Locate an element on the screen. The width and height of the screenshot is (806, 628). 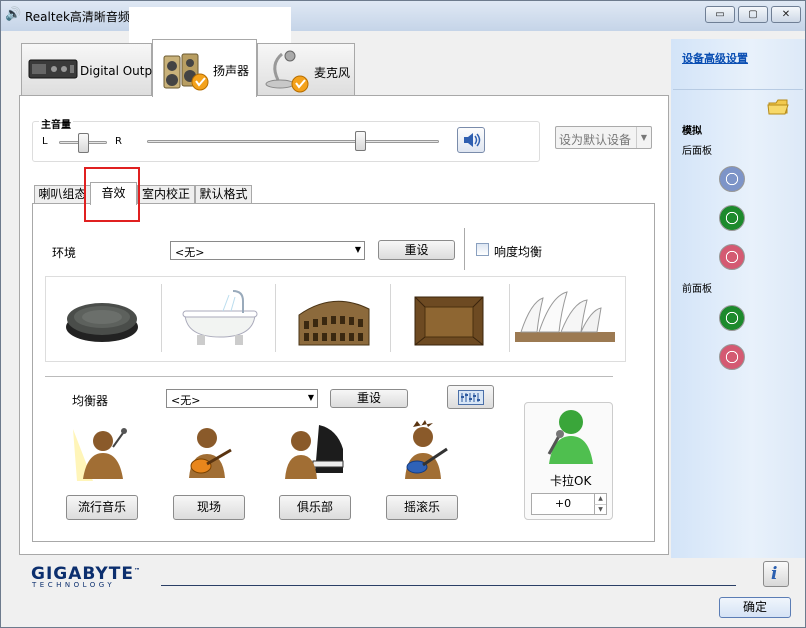
tab-speaker-label: 扬声器 is located at coordinates (231, 71).